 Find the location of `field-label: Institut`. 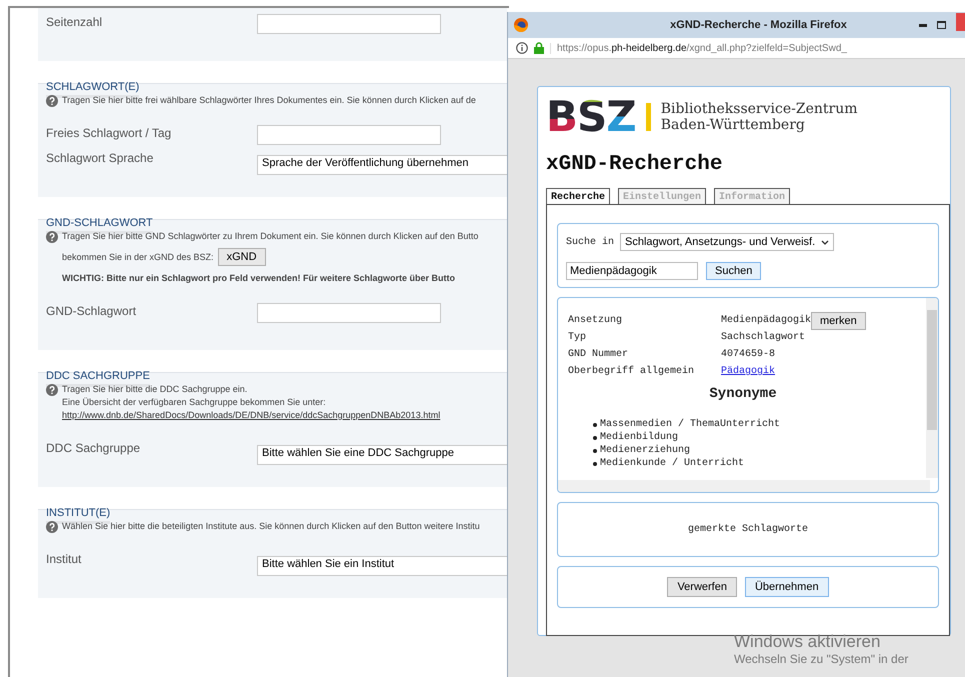

field-label: Institut is located at coordinates (64, 558).